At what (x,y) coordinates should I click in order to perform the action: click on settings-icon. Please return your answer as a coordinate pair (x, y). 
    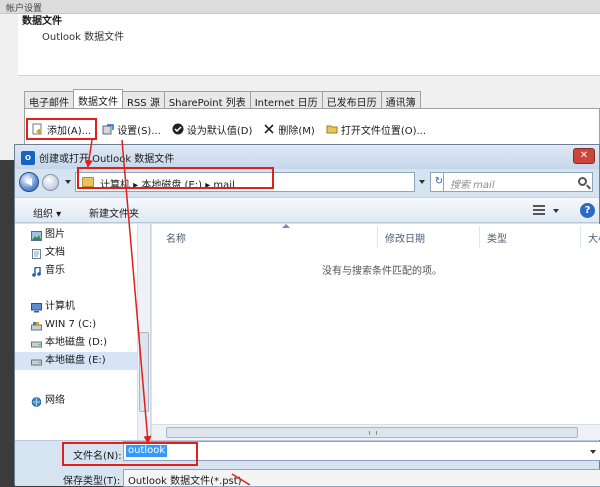
    Looking at the image, I should click on (108, 129).